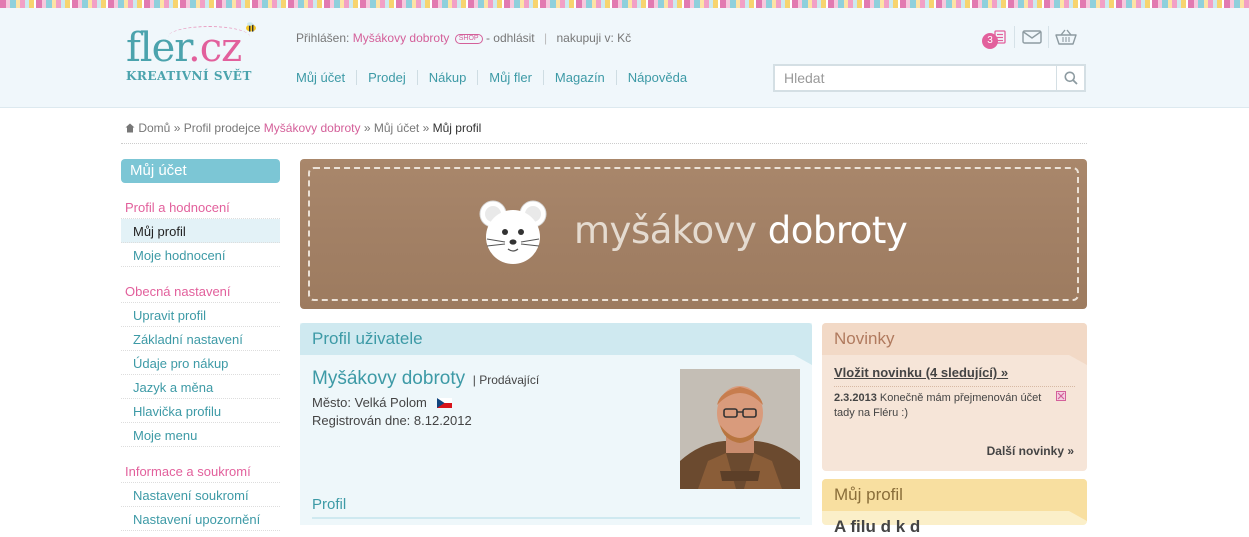  I want to click on banner-title-bold: dobroty, so click(837, 230).